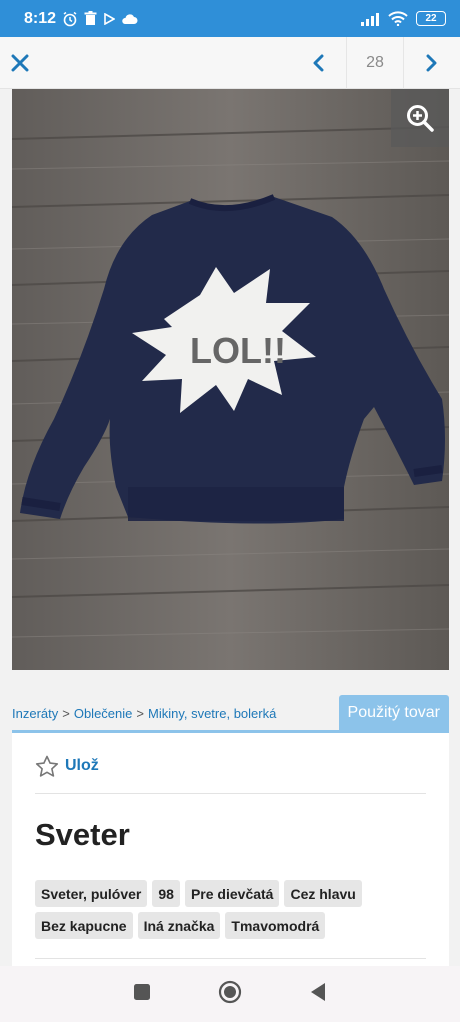 This screenshot has height=1022, width=460. What do you see at coordinates (82, 834) in the screenshot?
I see `listing-title: Sveter` at bounding box center [82, 834].